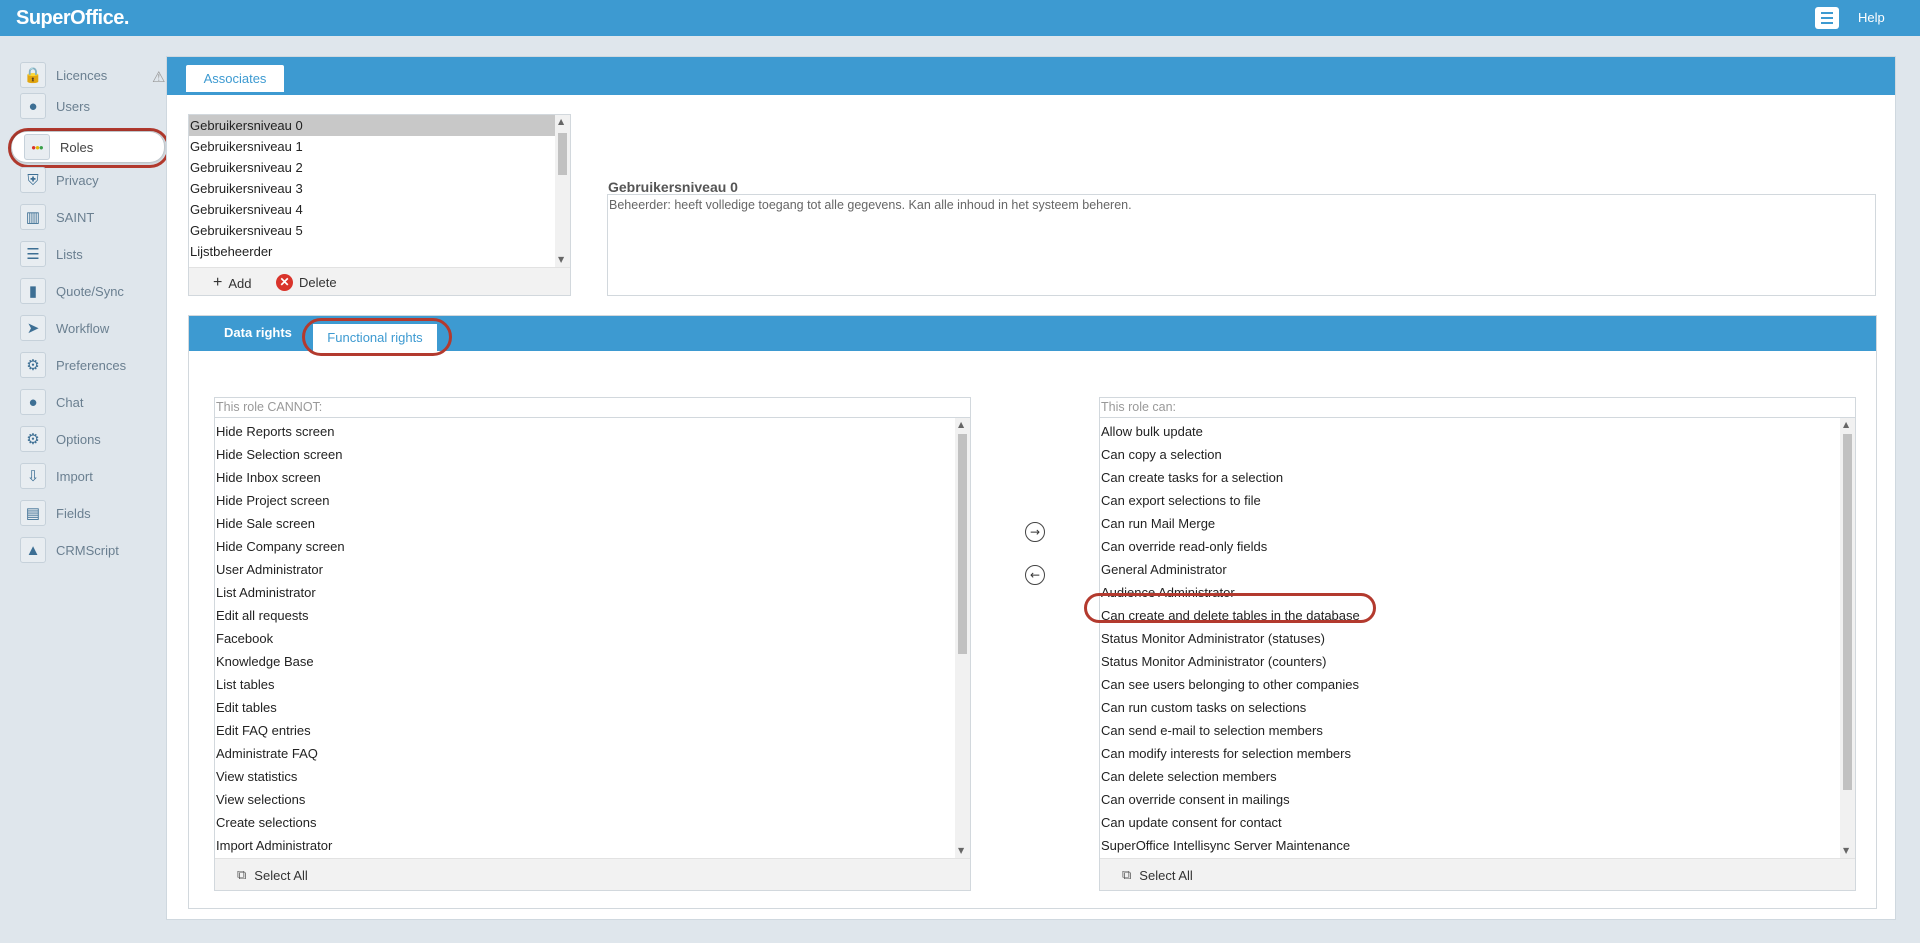 This screenshot has width=1920, height=943. What do you see at coordinates (585, 569) in the screenshot?
I see `list-item: User Administrator` at bounding box center [585, 569].